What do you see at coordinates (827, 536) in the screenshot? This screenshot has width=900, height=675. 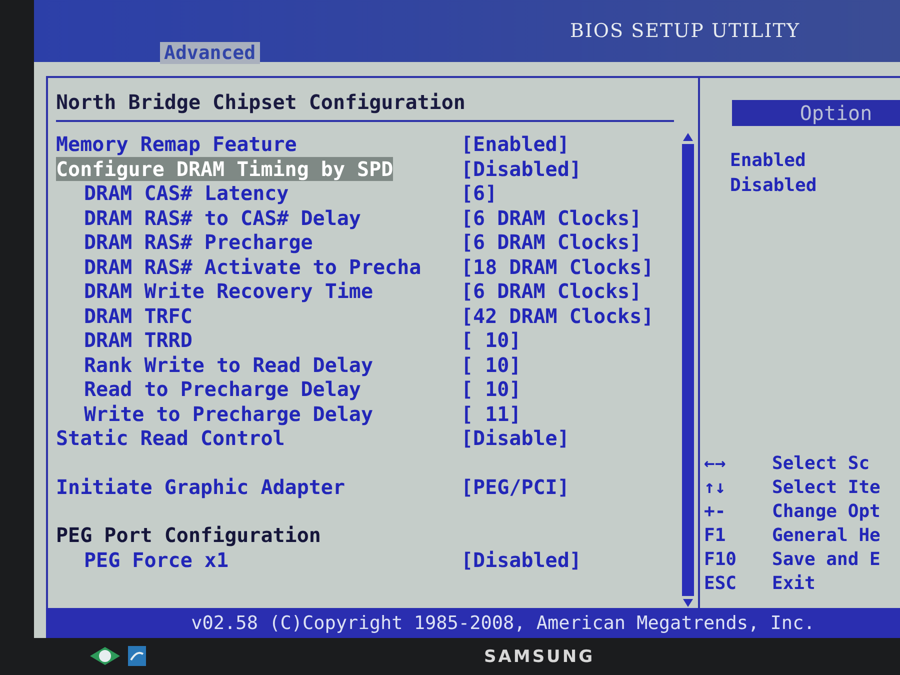 I see `key-action: General He` at bounding box center [827, 536].